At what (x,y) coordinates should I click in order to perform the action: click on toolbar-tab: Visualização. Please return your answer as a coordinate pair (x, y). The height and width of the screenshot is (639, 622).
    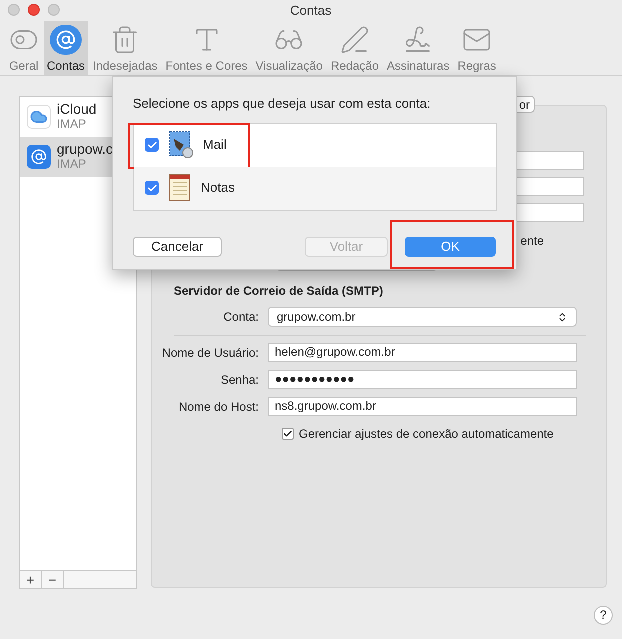
    Looking at the image, I should click on (289, 48).